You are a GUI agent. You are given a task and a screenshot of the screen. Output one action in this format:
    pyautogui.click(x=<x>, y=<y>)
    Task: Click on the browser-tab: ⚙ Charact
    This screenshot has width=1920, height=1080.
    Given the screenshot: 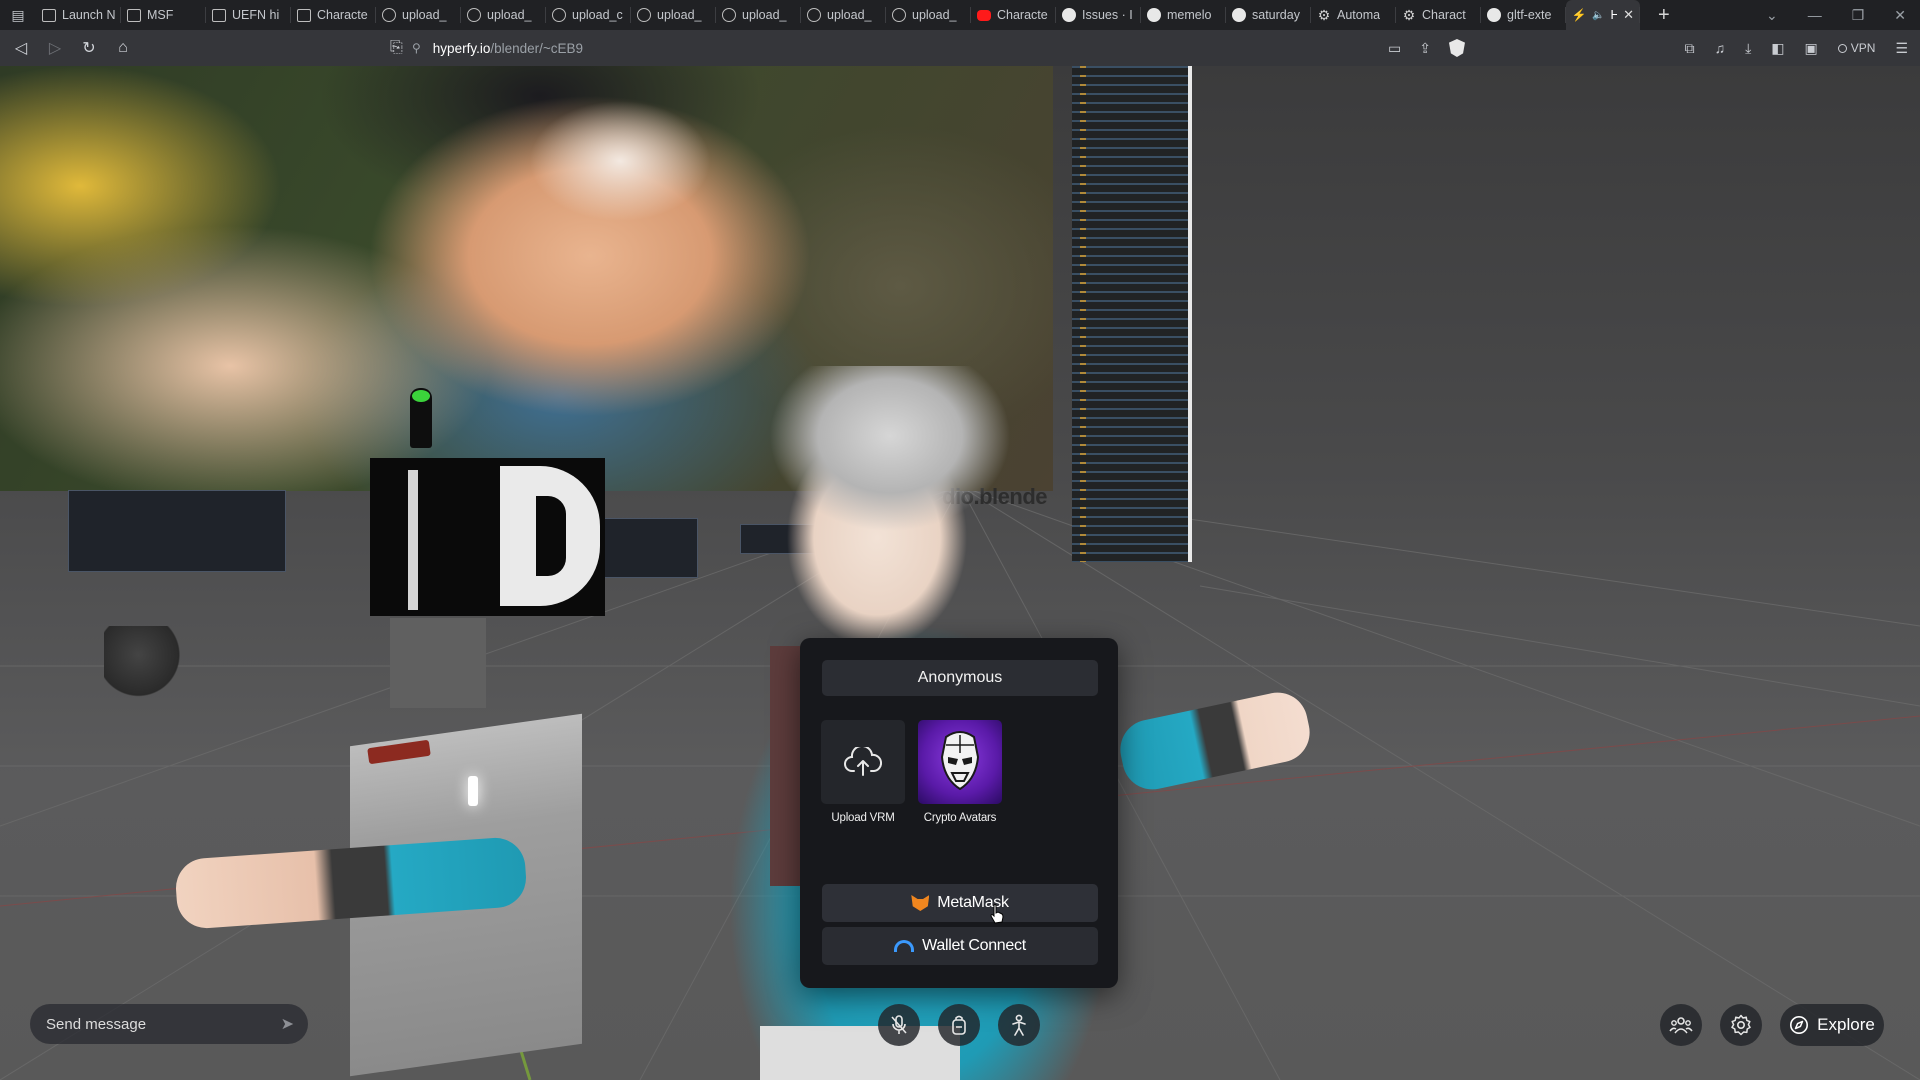 What is the action you would take?
    pyautogui.click(x=1438, y=15)
    